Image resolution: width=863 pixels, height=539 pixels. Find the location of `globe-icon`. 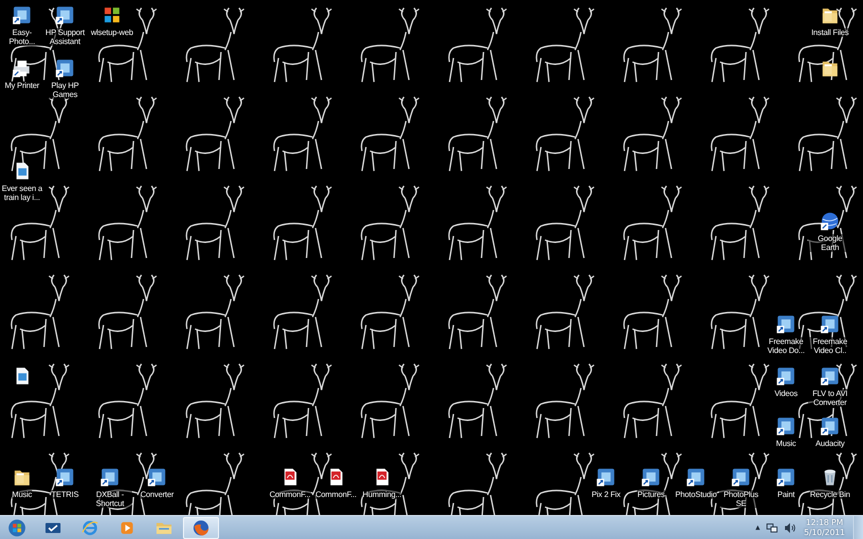

globe-icon is located at coordinates (830, 221).